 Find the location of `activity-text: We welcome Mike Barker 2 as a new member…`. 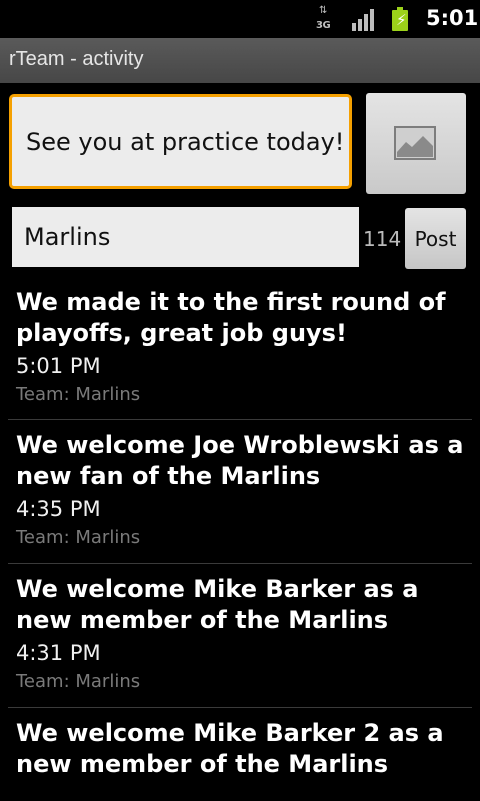

activity-text: We welcome Mike Barker 2 as a new member… is located at coordinates (230, 748).